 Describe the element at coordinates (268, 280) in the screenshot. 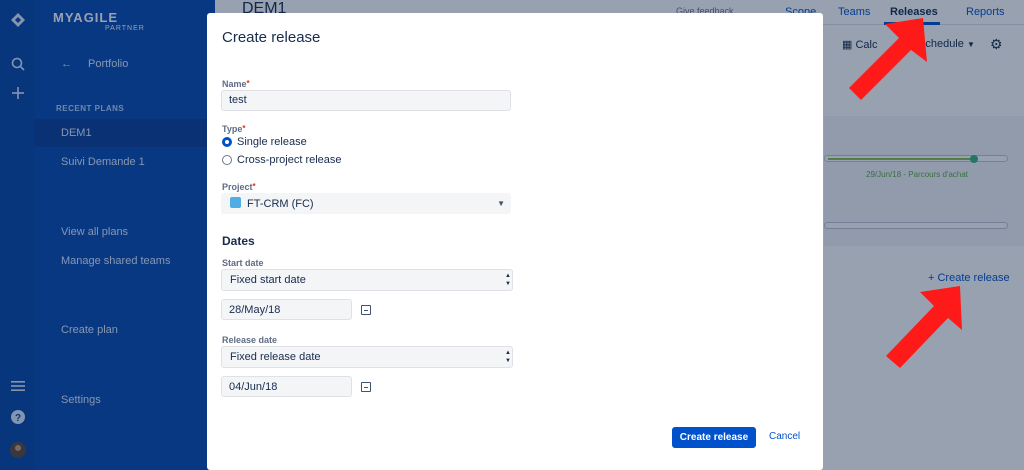

I see `start-mode-value: Fixed start date` at that location.